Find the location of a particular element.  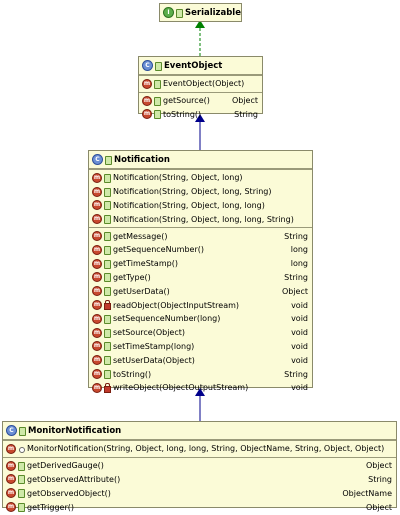

member-signature: getObservedObject() is located at coordinates (69, 493).